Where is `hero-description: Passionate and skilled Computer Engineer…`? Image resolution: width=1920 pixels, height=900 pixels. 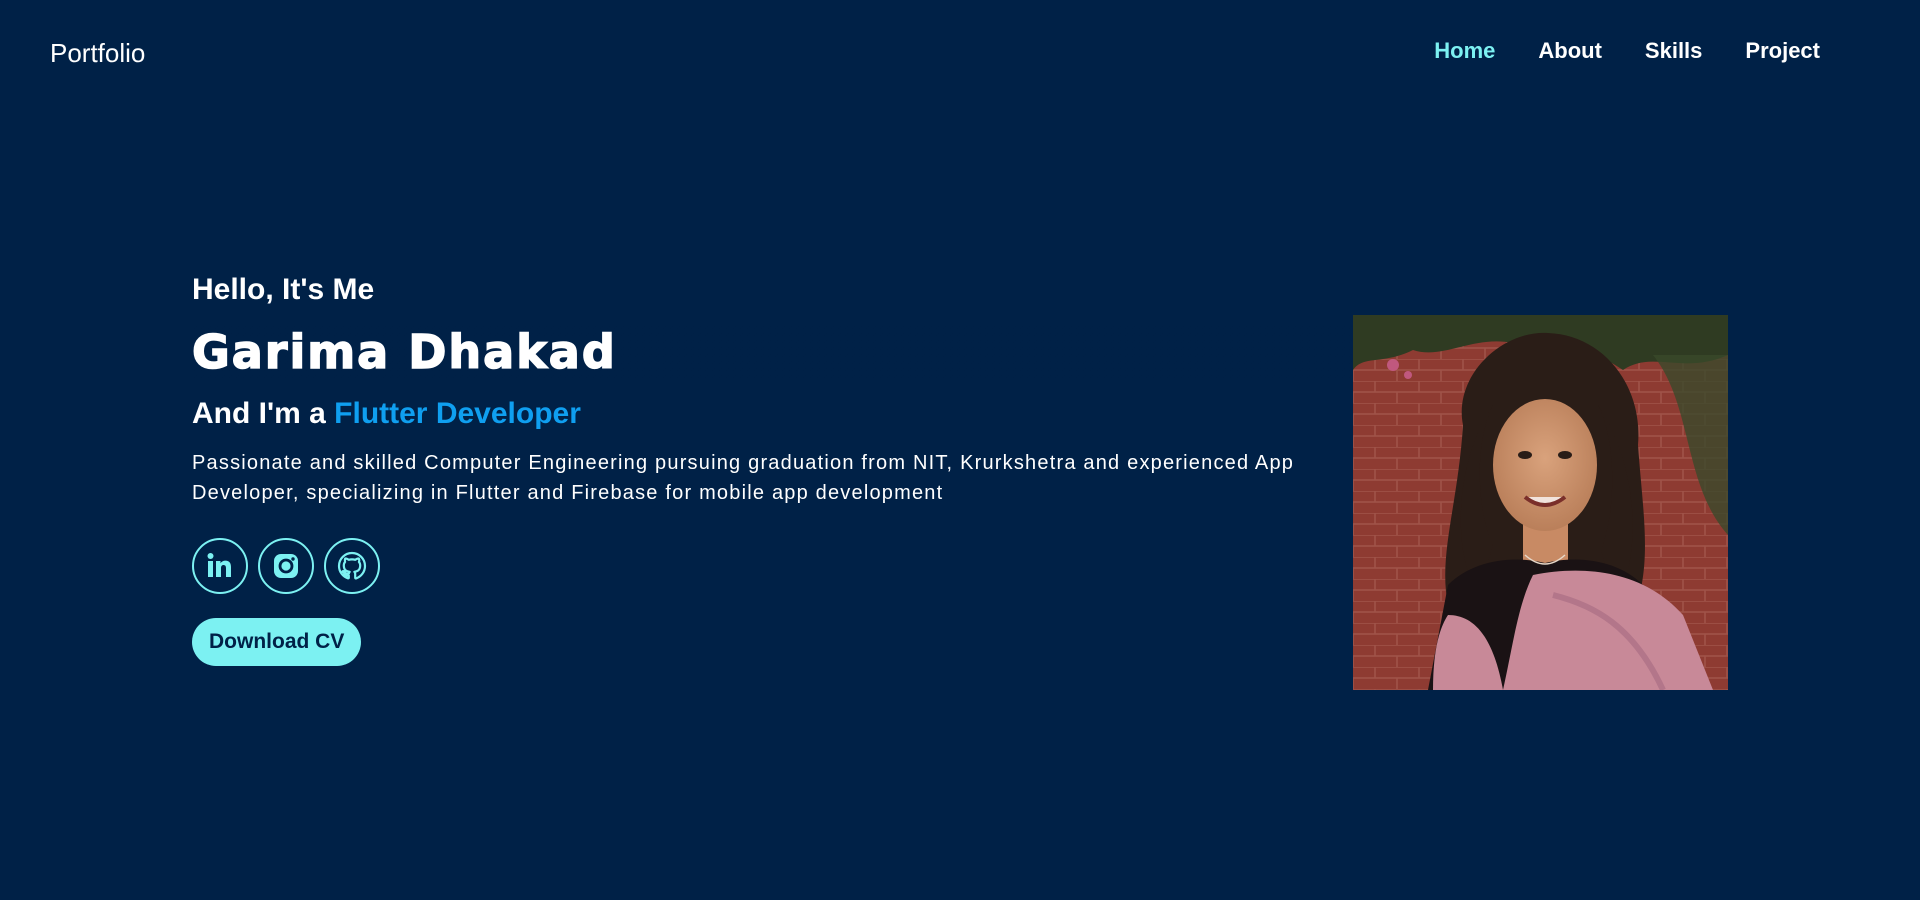
hero-description: Passionate and skilled Computer Engineer… is located at coordinates (743, 478).